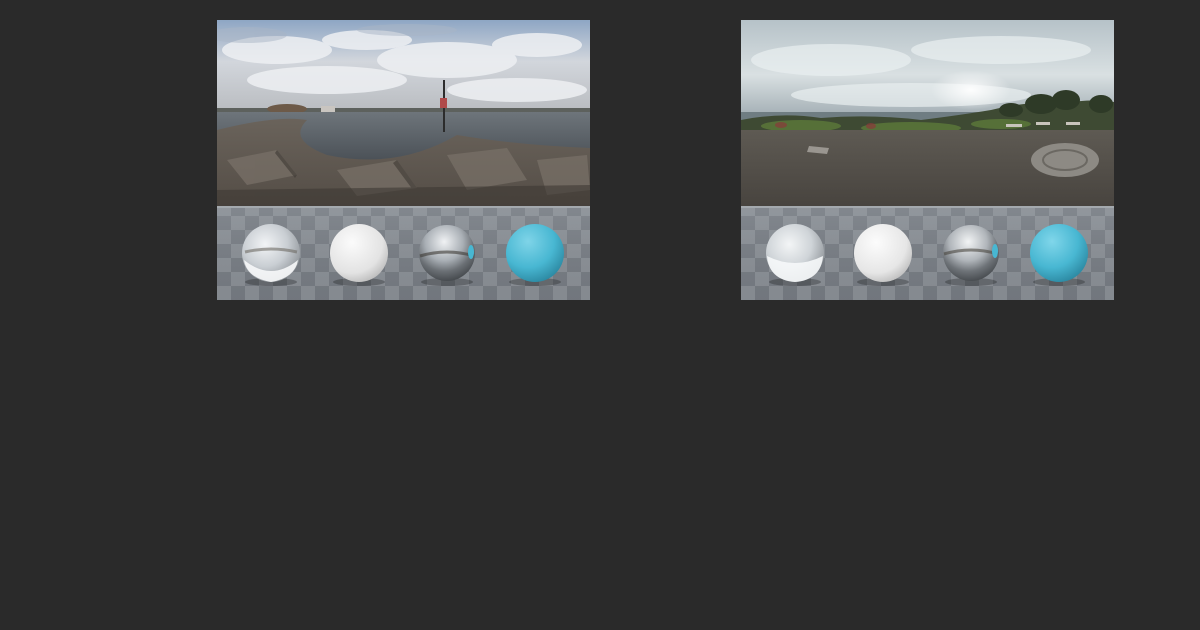 The width and height of the screenshot is (1200, 630). I want to click on hdri-card-coastal-park, so click(927, 160).